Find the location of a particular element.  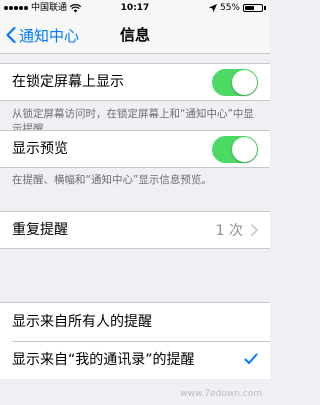

repeat-alerts-cell: 重复提醒 1 次 is located at coordinates (135, 230).